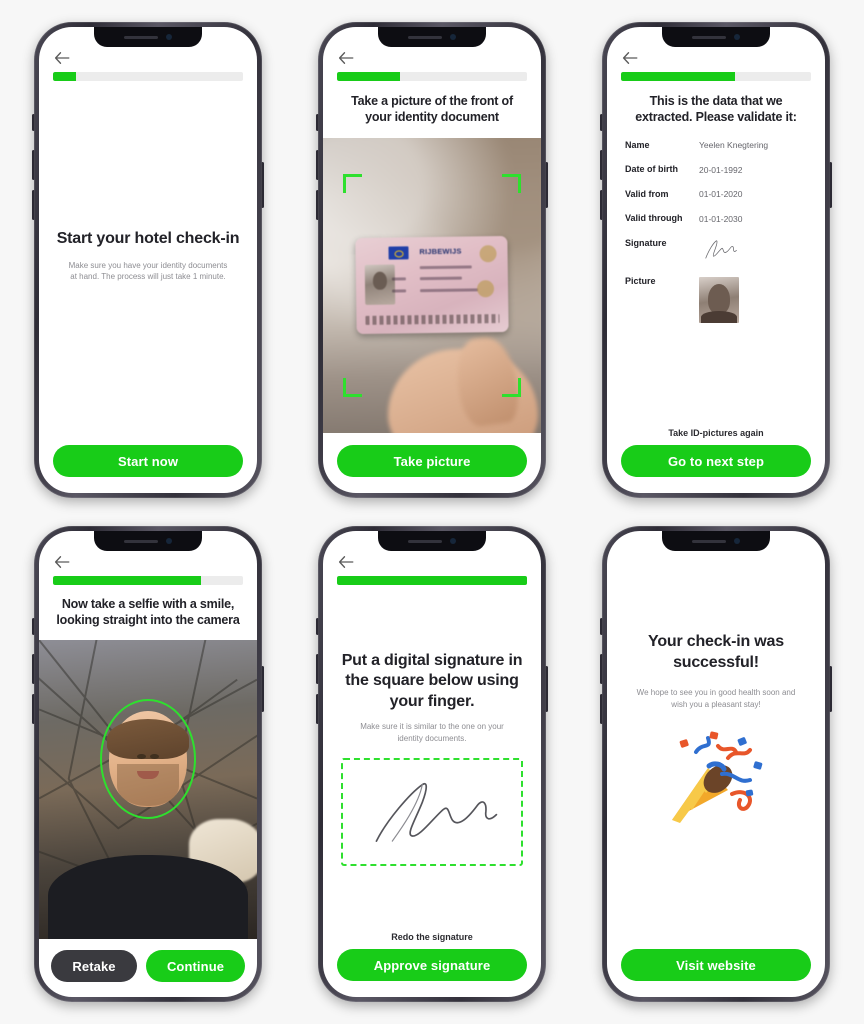  I want to click on table-row: Date of birth 20-01-1992, so click(716, 169).